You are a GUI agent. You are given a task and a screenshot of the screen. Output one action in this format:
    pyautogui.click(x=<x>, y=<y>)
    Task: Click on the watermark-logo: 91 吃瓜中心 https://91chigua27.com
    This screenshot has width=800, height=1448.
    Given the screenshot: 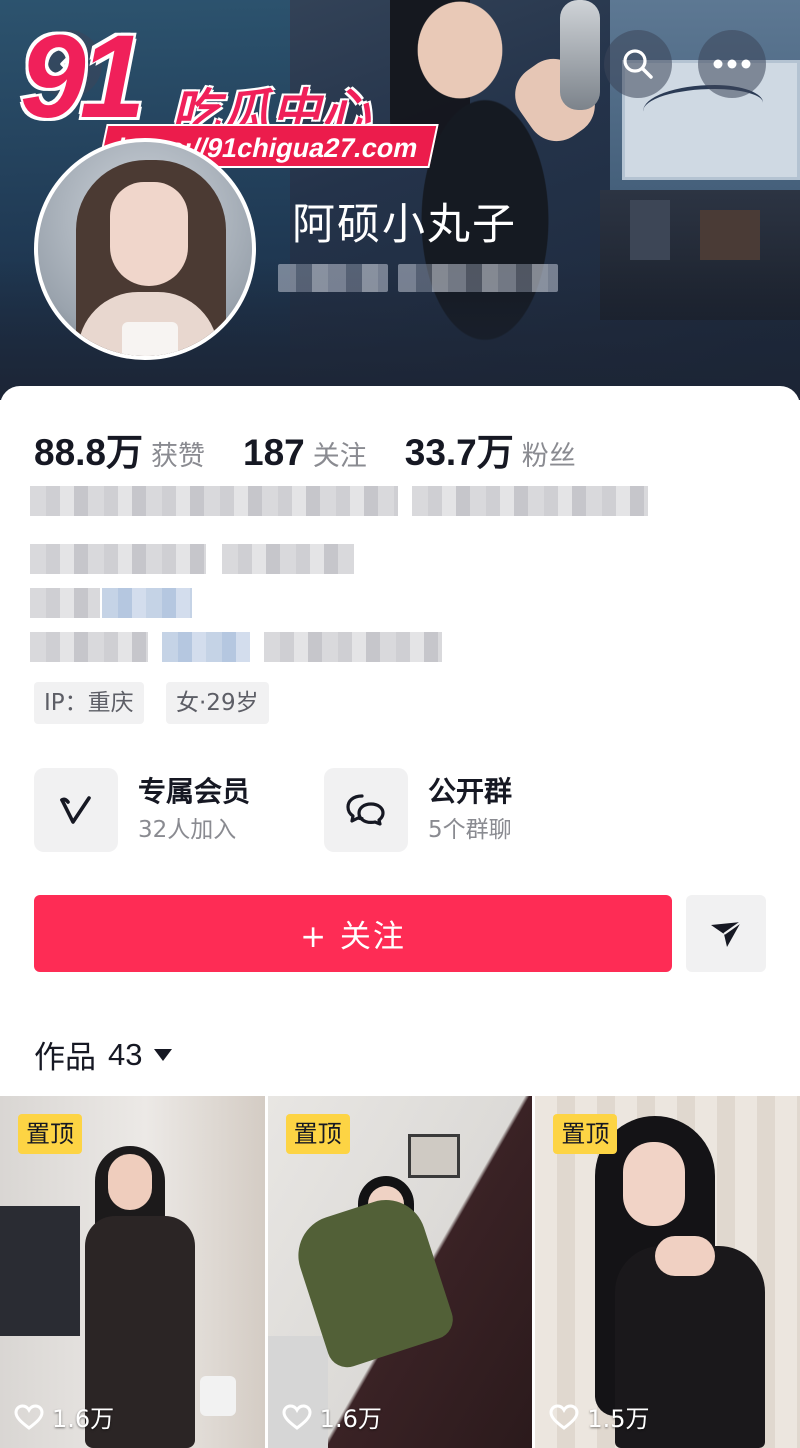 What is the action you would take?
    pyautogui.click(x=229, y=89)
    